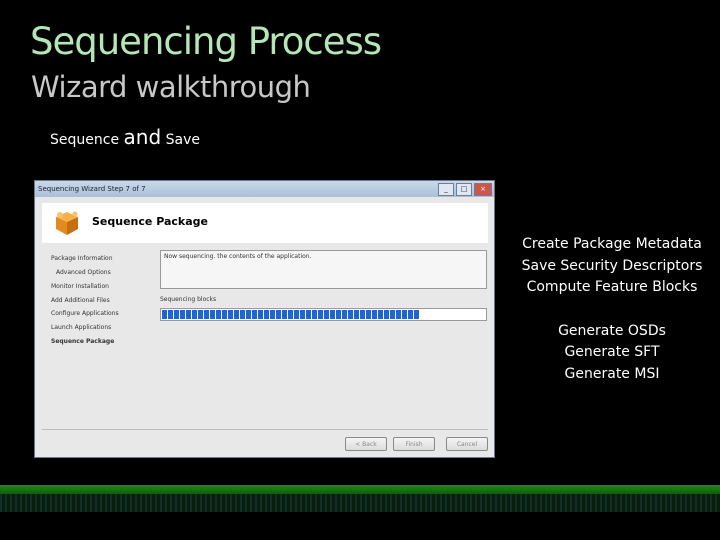 This screenshot has height=540, width=720. What do you see at coordinates (81, 327) in the screenshot?
I see `nav-item-launch-applications: Launch Applications` at bounding box center [81, 327].